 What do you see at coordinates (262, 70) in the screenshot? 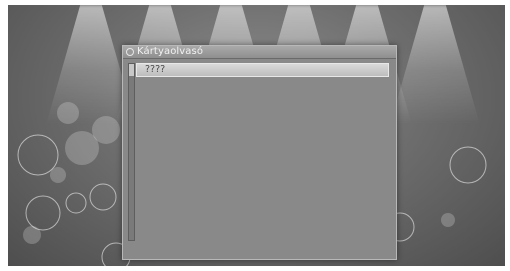
I see `list-item: ????` at bounding box center [262, 70].